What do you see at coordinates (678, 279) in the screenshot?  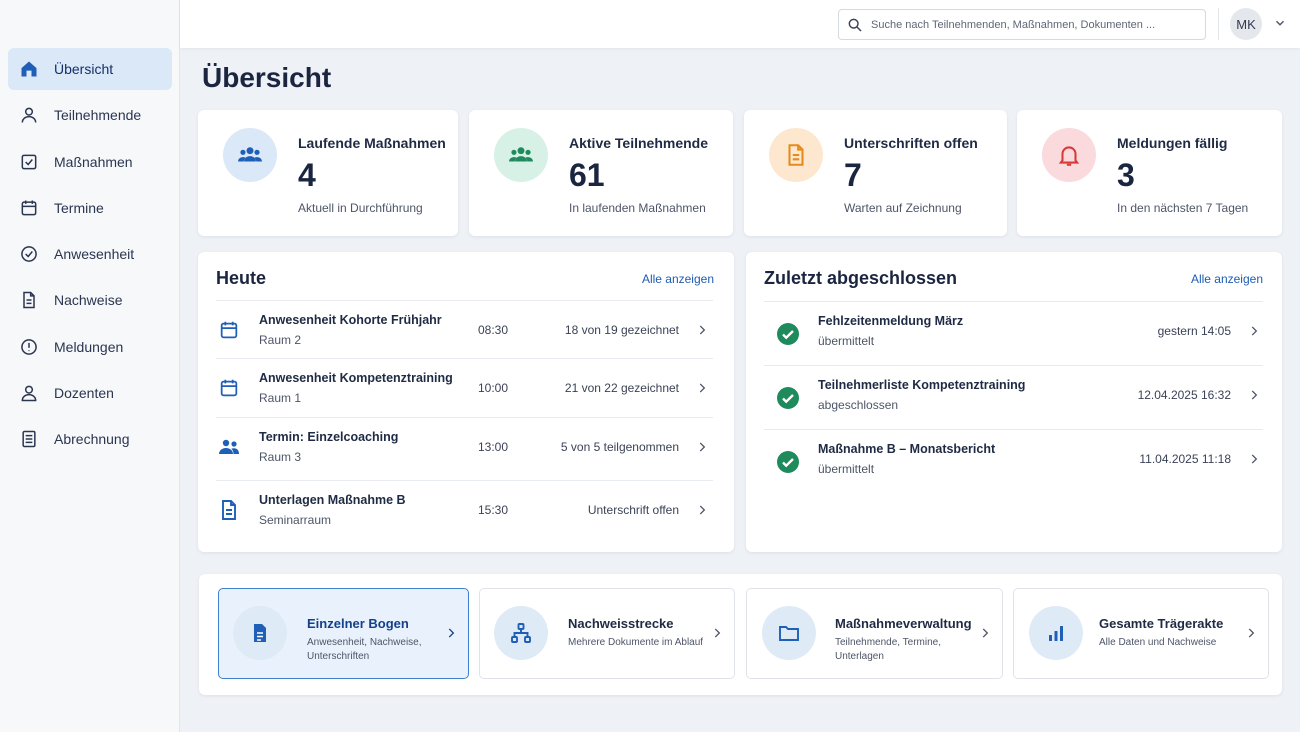 I see `today-show-all-link: Alle anzeigen` at bounding box center [678, 279].